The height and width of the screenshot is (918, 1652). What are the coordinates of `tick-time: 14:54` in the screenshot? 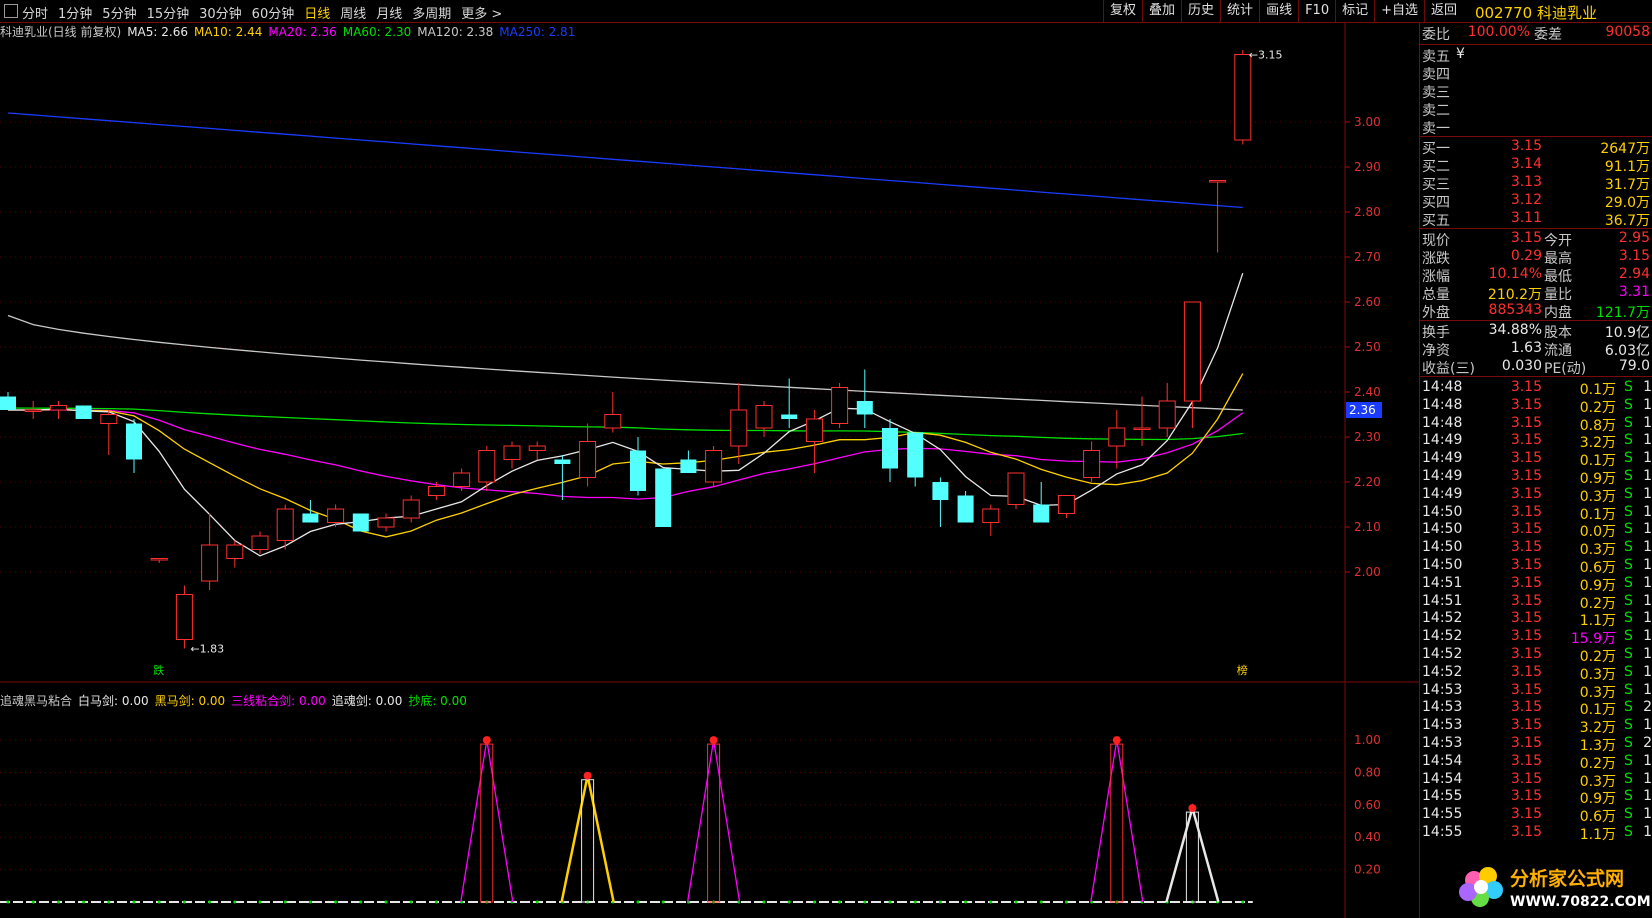 It's located at (1442, 778).